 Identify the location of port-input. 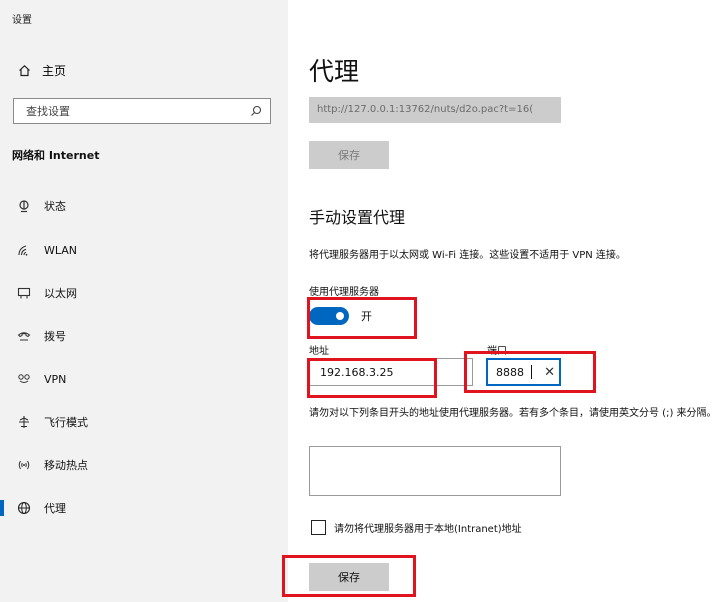
(513, 372).